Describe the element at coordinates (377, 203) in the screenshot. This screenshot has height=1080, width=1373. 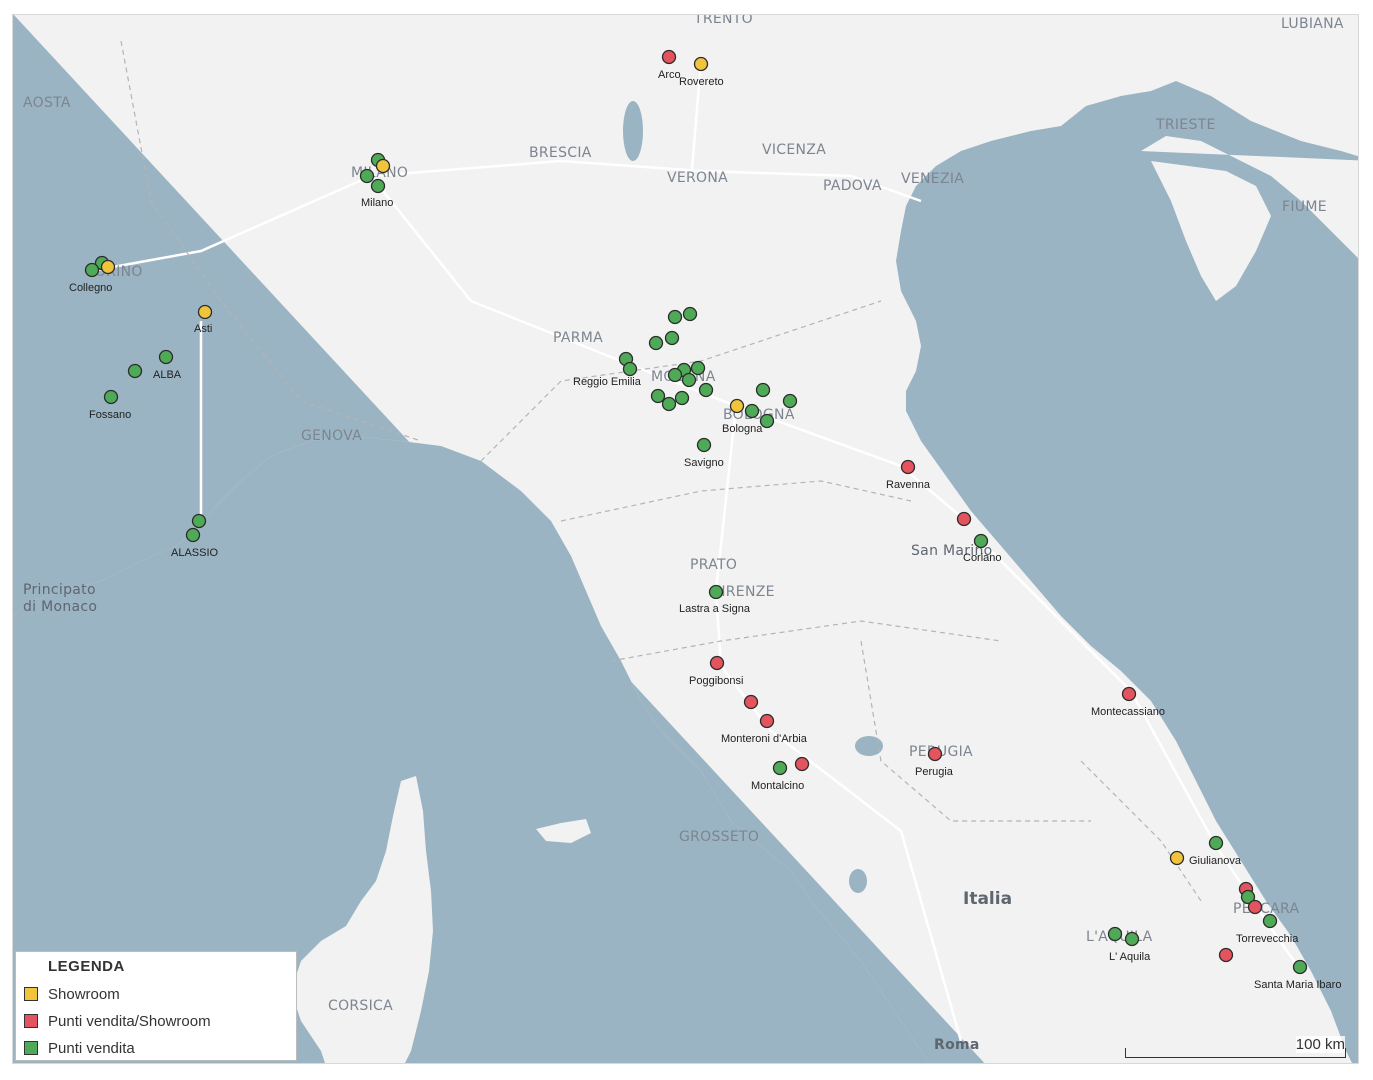
I see `city-milano: Milano` at that location.